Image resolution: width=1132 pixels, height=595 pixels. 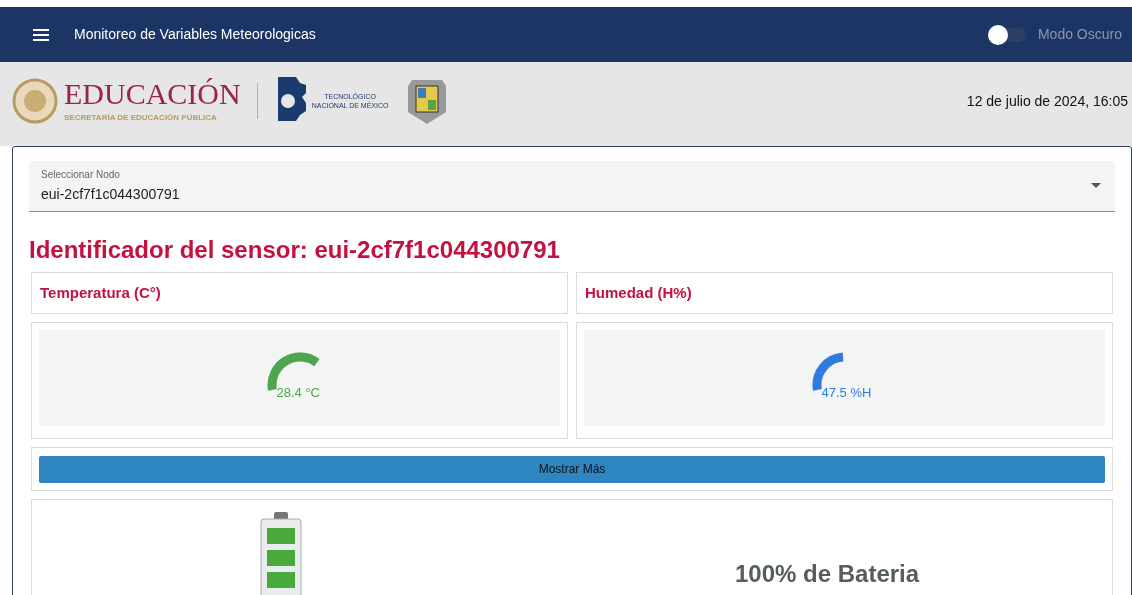 What do you see at coordinates (100, 292) in the screenshot?
I see `panel-title: Temperatura (C°)` at bounding box center [100, 292].